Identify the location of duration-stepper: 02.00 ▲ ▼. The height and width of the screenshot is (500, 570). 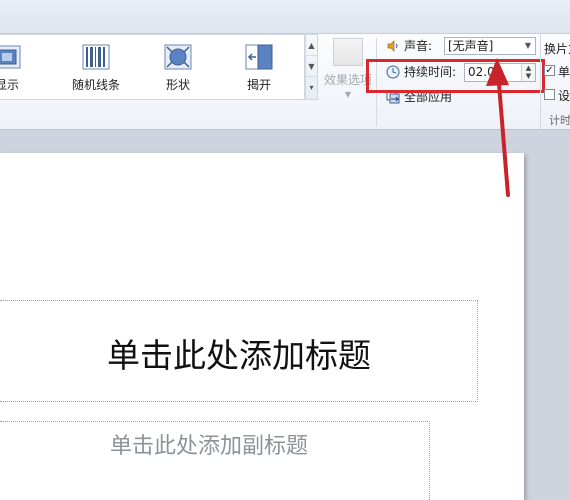
(500, 72).